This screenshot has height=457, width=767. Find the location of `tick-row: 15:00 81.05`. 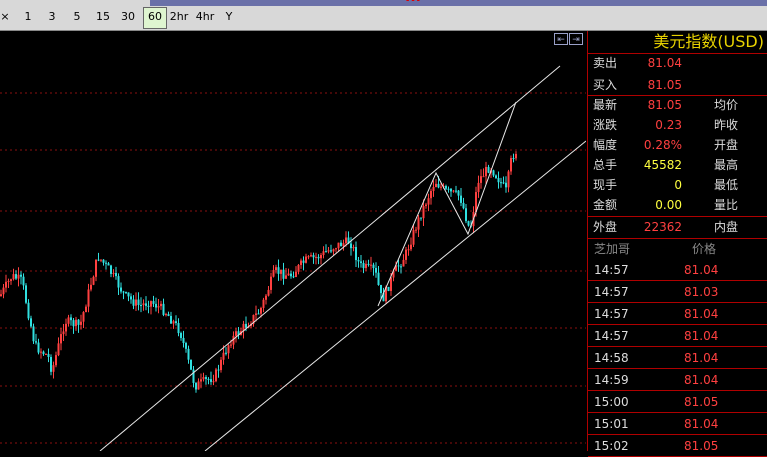

tick-row: 15:00 81.05 is located at coordinates (677, 402).